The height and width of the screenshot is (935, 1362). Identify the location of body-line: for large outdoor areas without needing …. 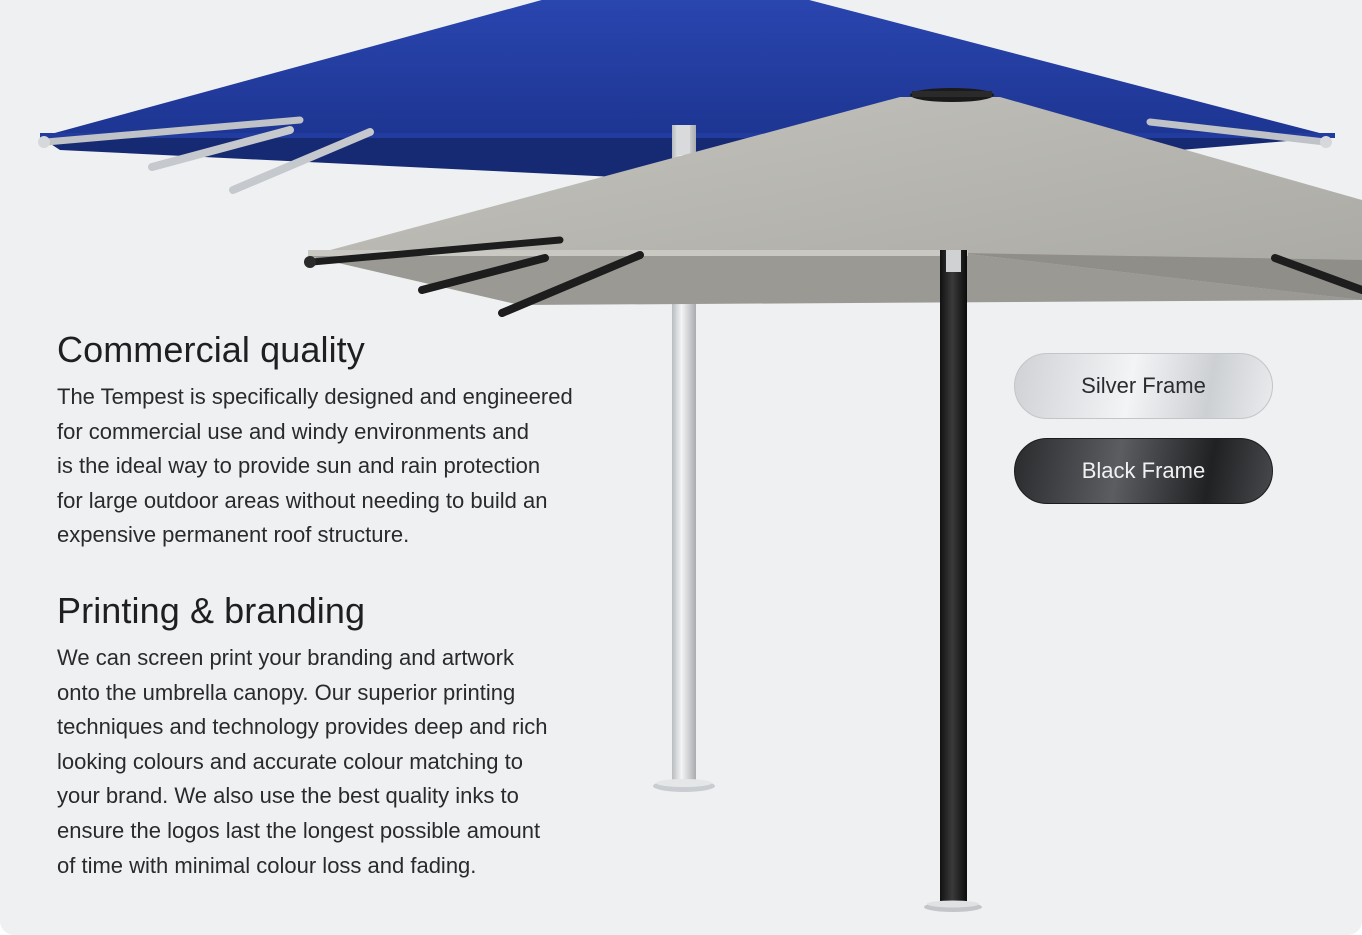
(302, 500).